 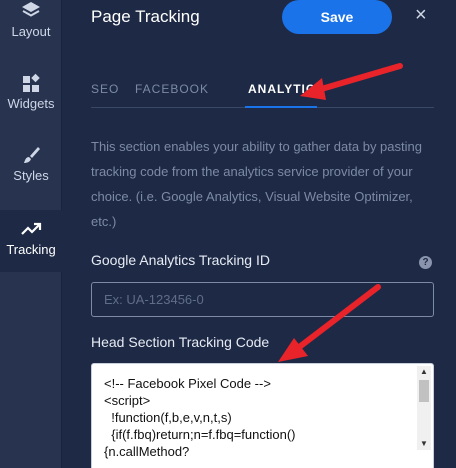 What do you see at coordinates (145, 16) in the screenshot?
I see `panel-title: Page Tracking` at bounding box center [145, 16].